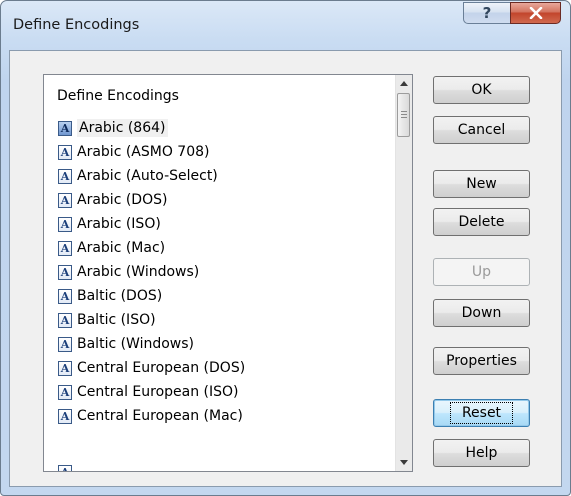 The height and width of the screenshot is (496, 571). Describe the element at coordinates (76, 25) in the screenshot. I see `window-title: Define Encodings` at that location.